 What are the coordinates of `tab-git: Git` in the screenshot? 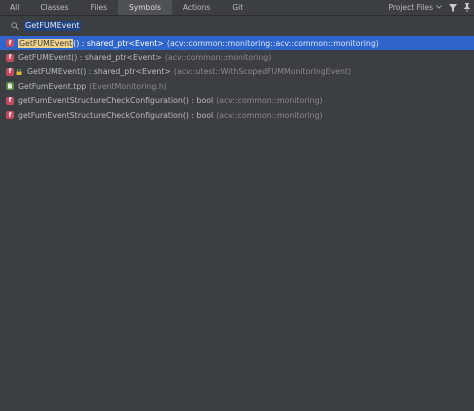 It's located at (237, 7).